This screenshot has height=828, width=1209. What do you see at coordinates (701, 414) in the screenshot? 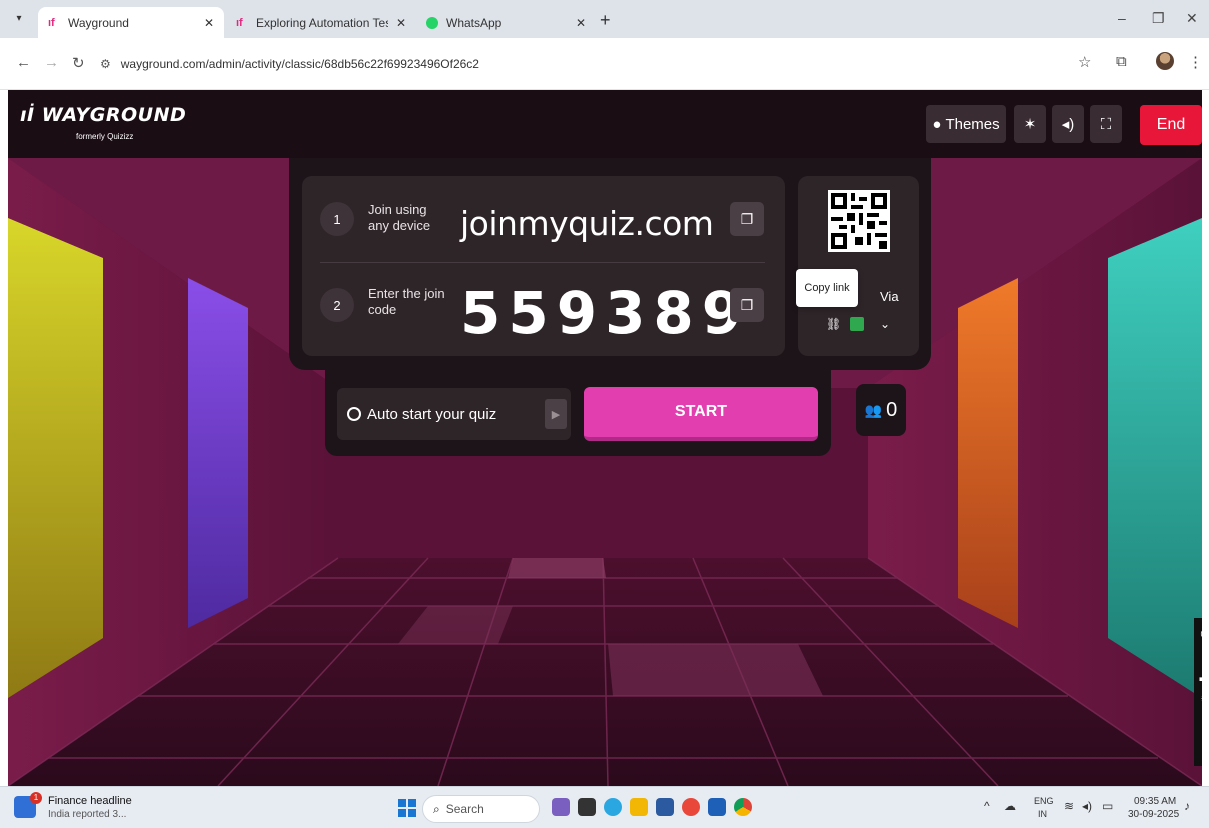
I see `start-button: START` at bounding box center [701, 414].